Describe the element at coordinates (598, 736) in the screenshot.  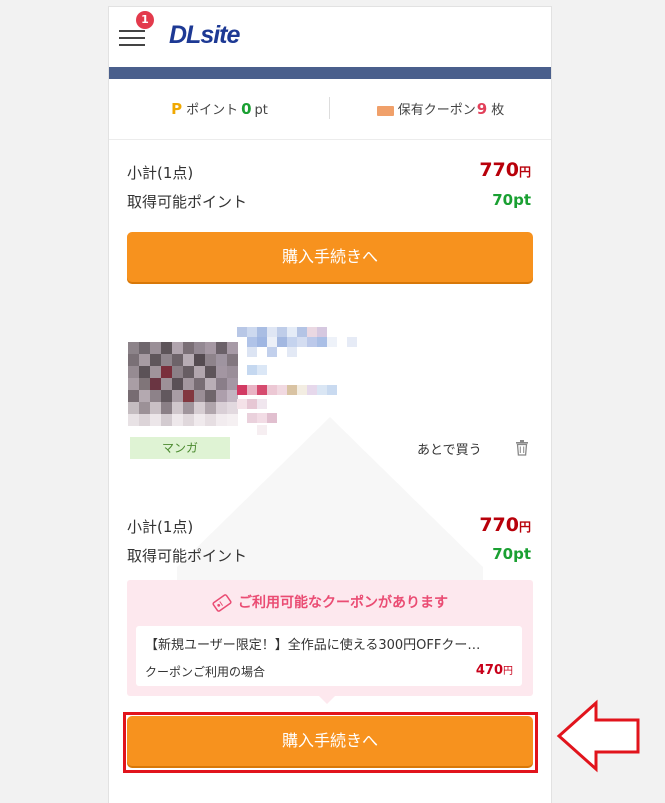
I see `left-arrow-annotation-icon` at that location.